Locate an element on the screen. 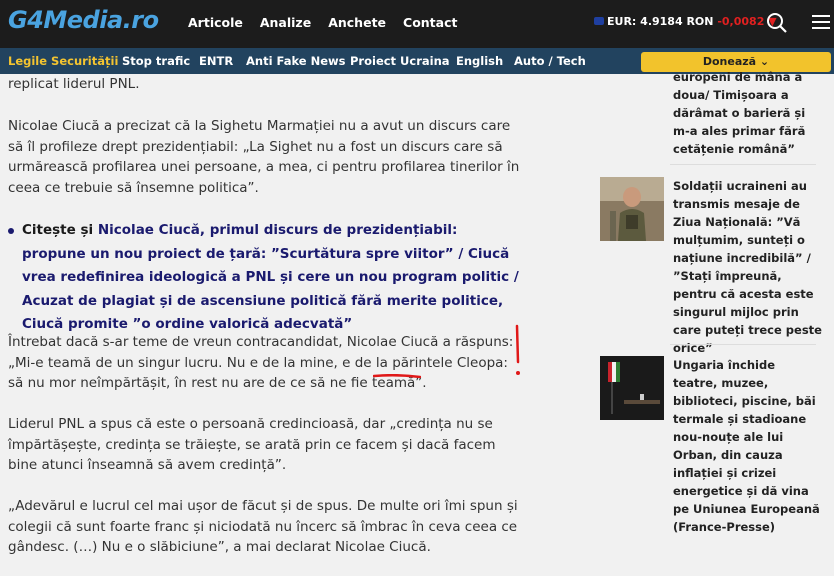 The width and height of the screenshot is (834, 576). nav-contact: Contact is located at coordinates (430, 22).